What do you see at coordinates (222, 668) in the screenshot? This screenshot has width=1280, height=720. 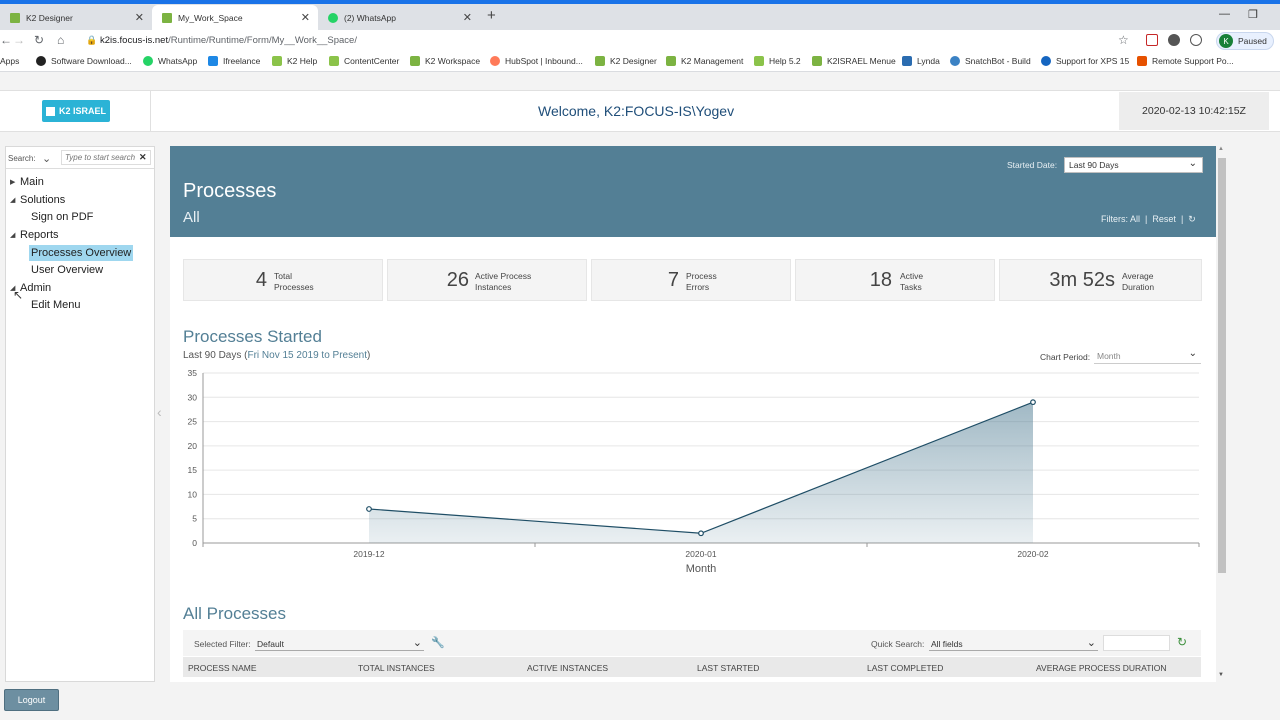 I see `column-header: PROCESS NAME` at bounding box center [222, 668].